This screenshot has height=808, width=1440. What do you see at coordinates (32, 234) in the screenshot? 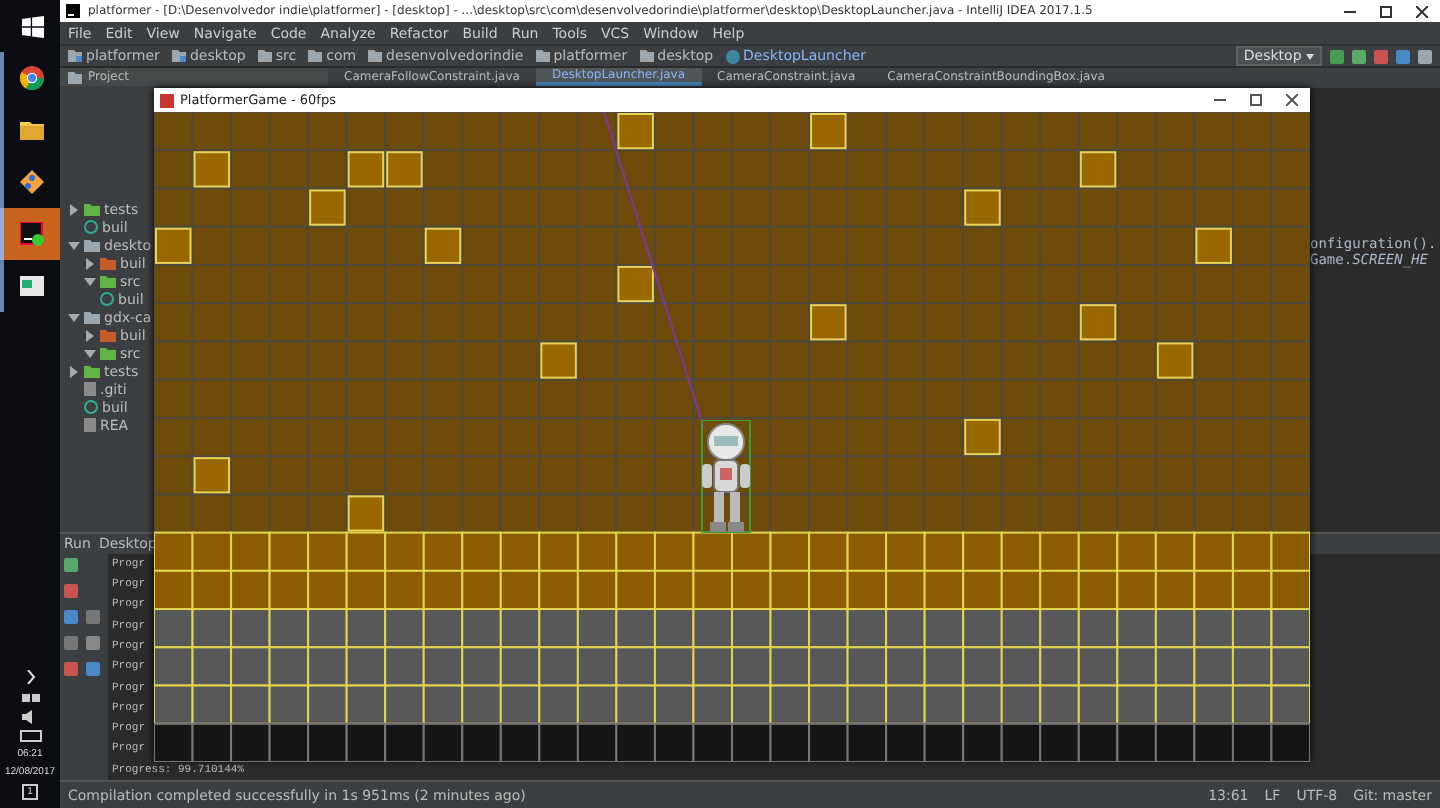
I see `ide-icon` at bounding box center [32, 234].